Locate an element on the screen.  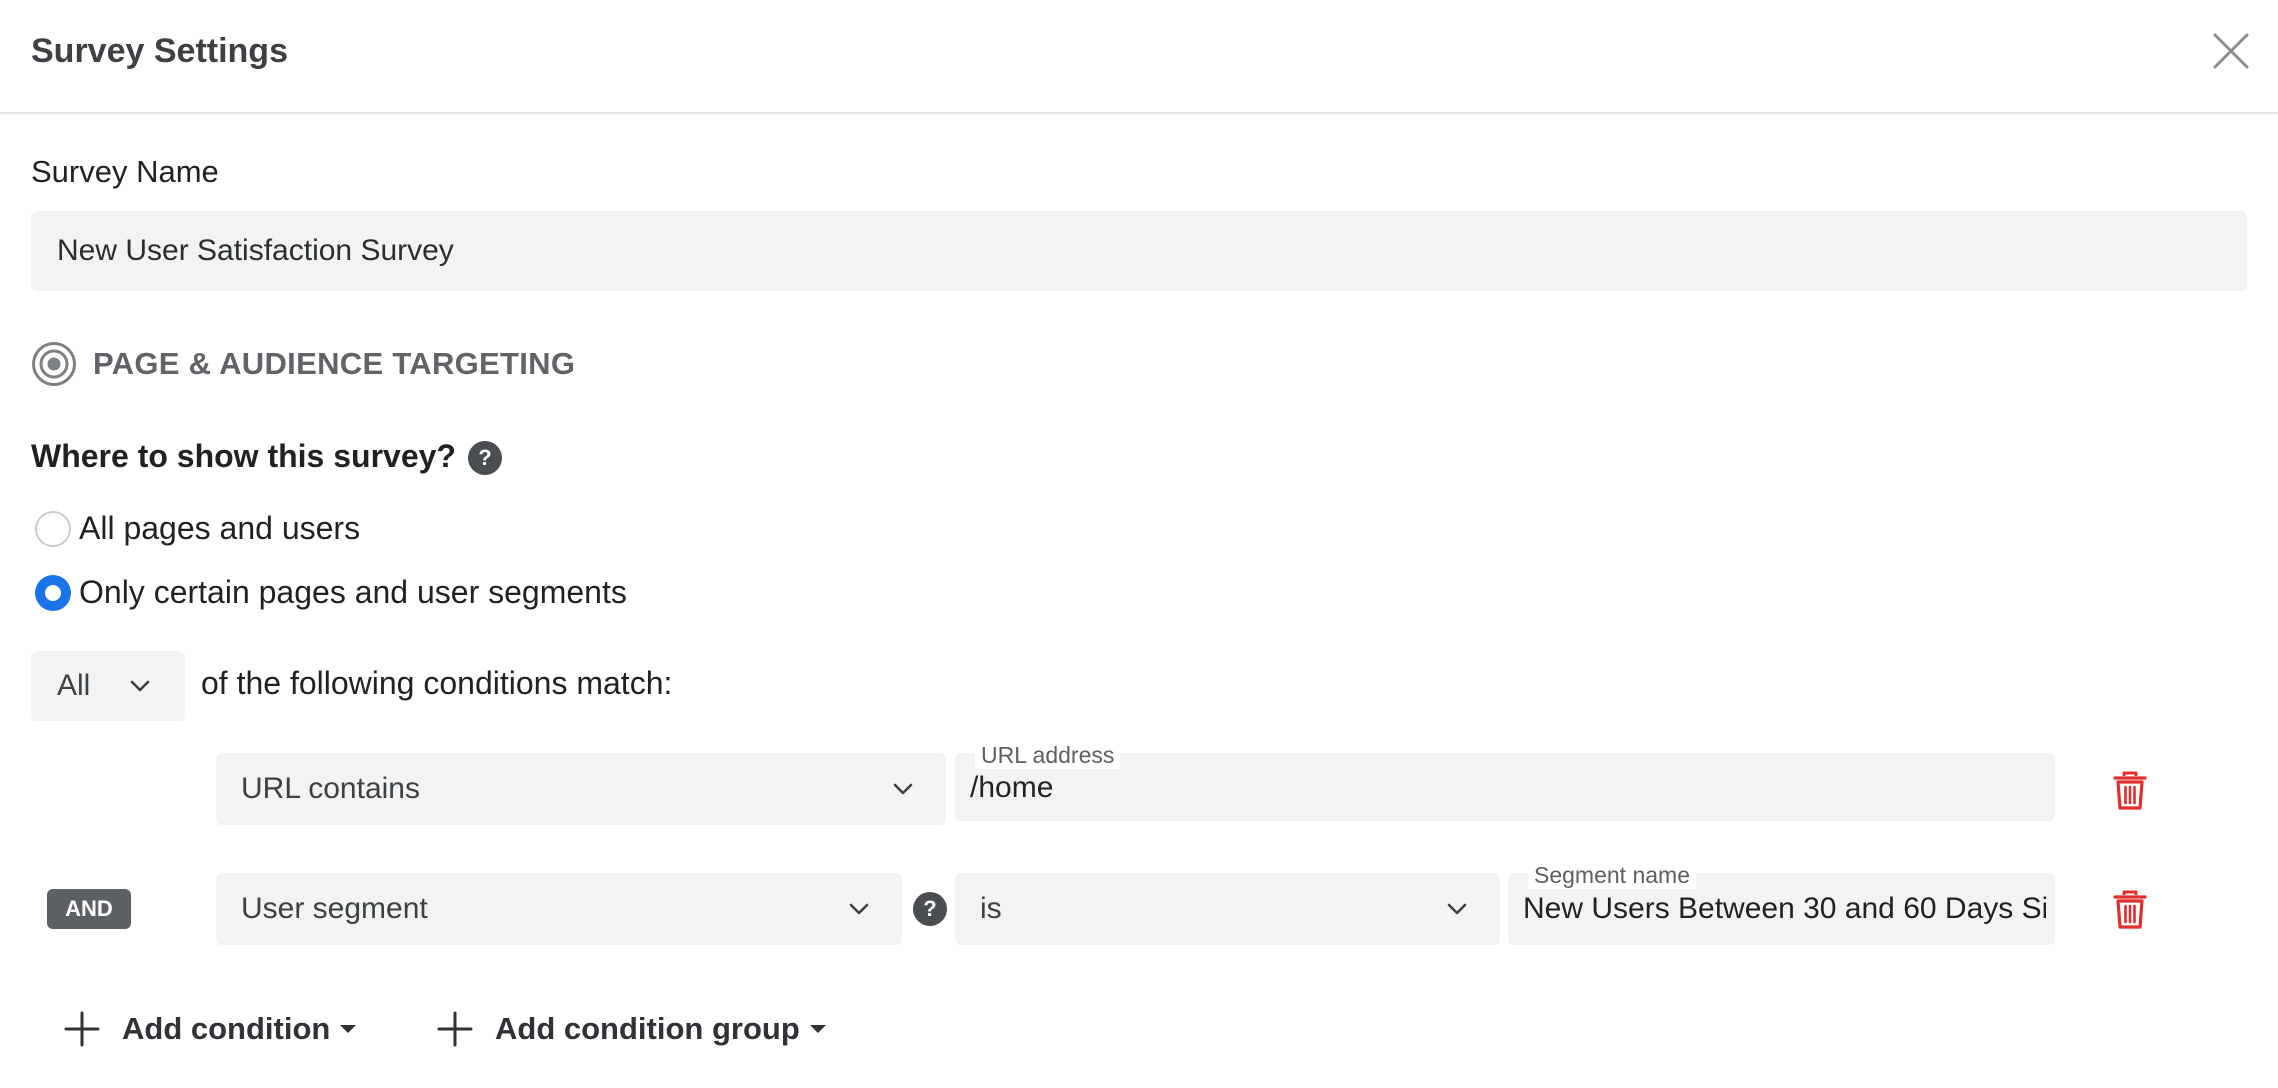
targeting-question: Where to show this survey? ? is located at coordinates (266, 456).